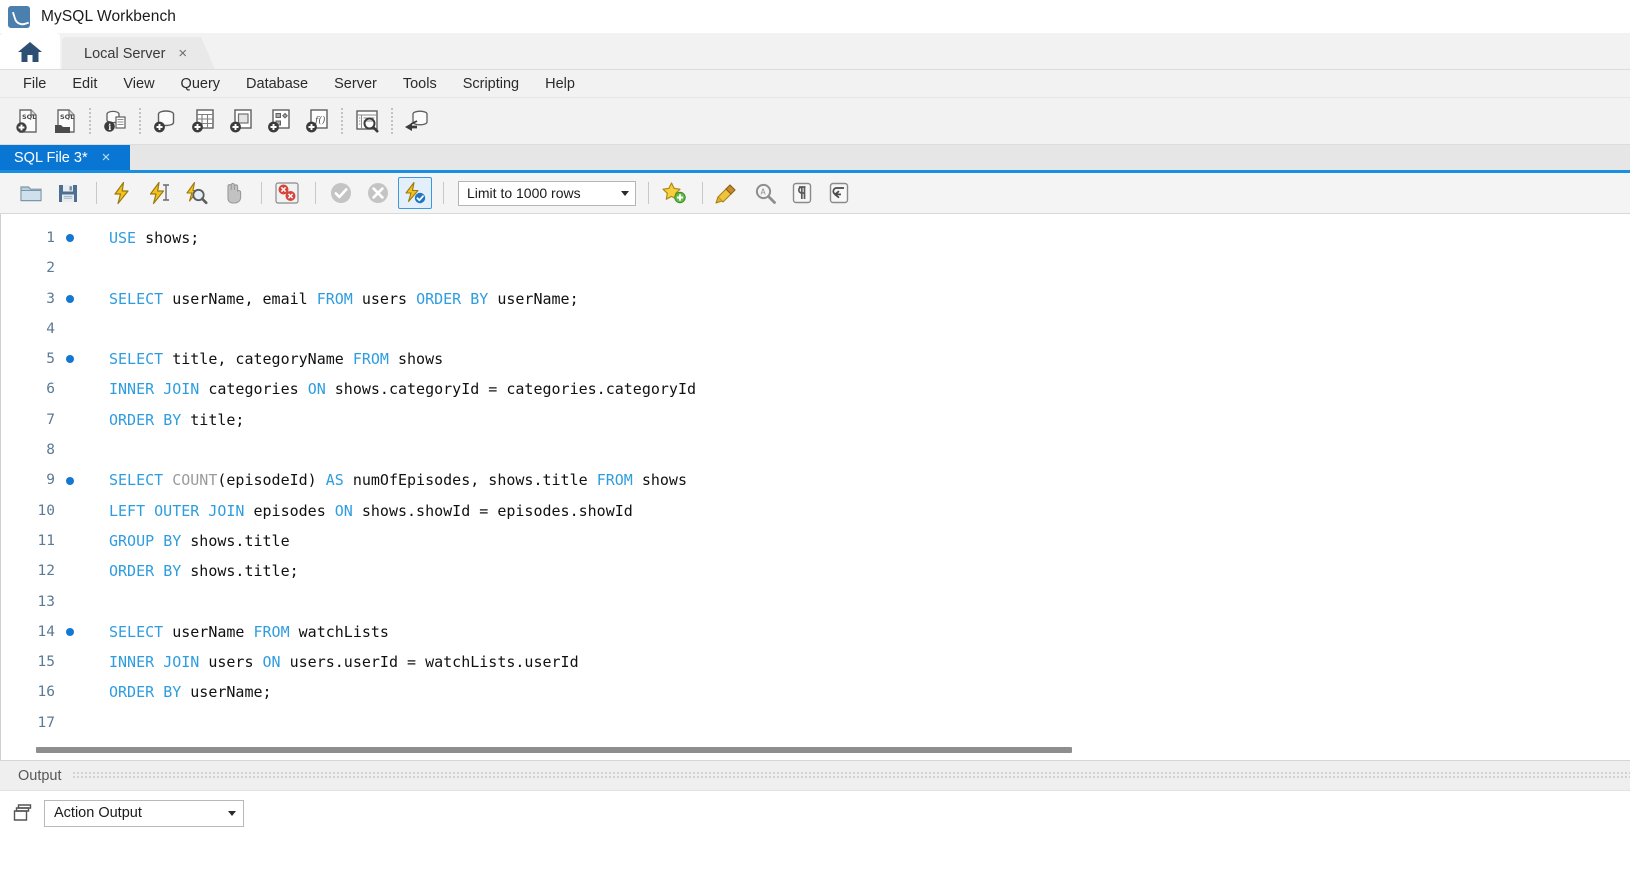  Describe the element at coordinates (50, 328) in the screenshot. I see `line-number: 4` at that location.